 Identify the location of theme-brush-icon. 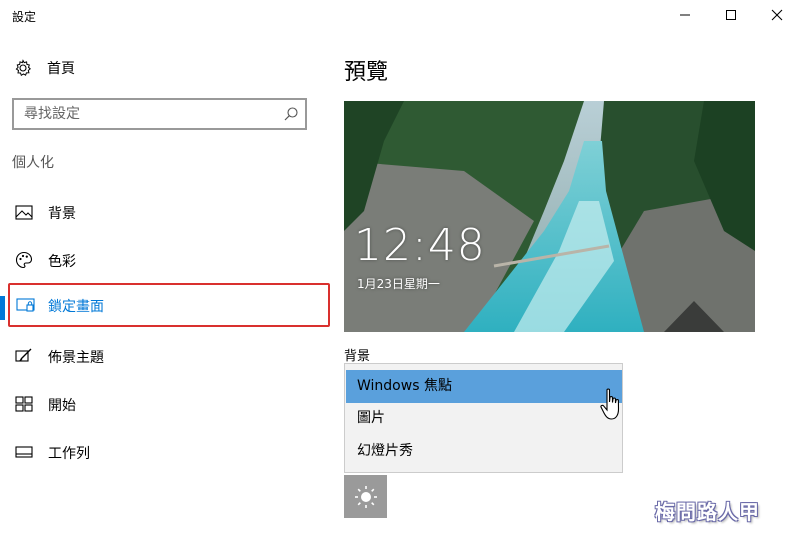
(24, 356).